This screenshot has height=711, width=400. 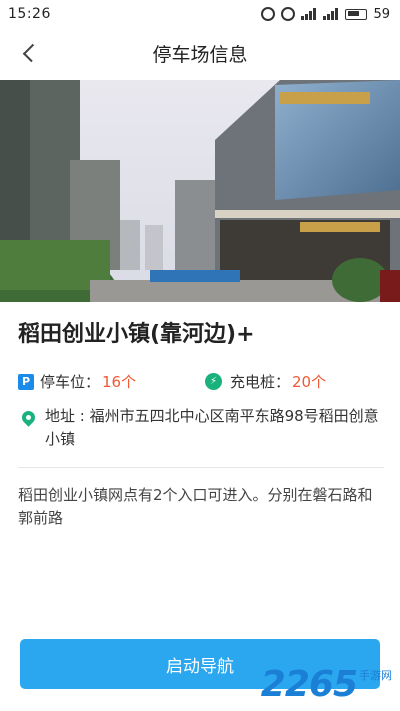 I want to click on status-time: 15:26, so click(x=29, y=14).